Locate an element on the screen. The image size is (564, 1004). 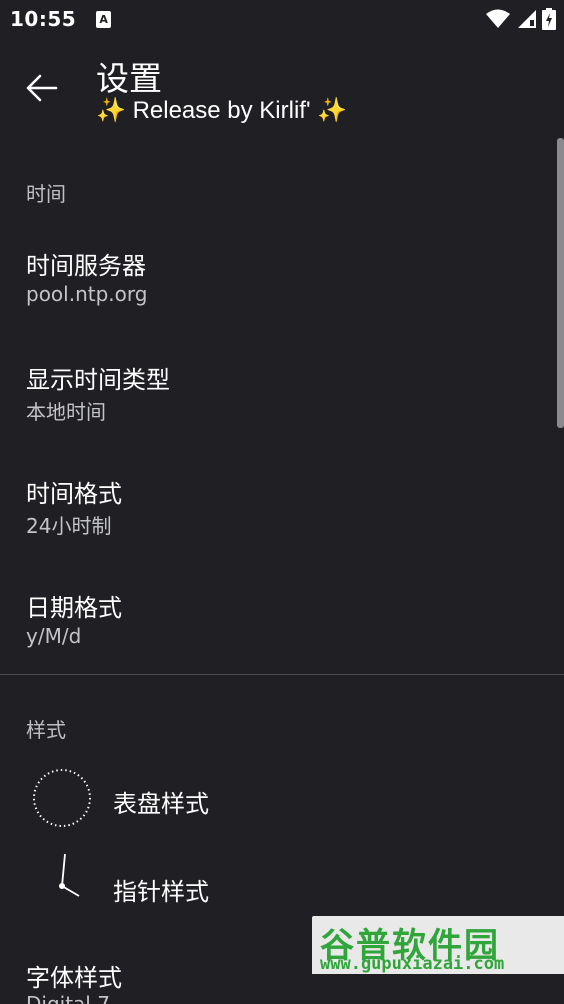
status-bar: 10:55 A is located at coordinates (282, 19).